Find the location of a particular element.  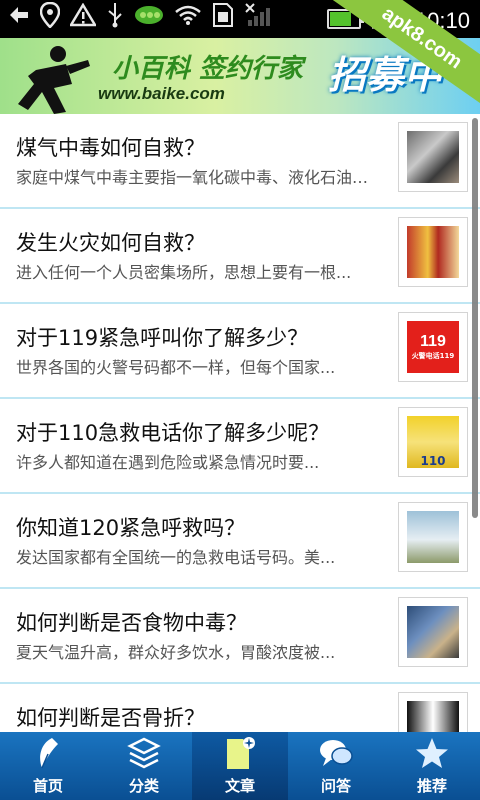

thumb-110-number: 110 is located at coordinates (433, 461).